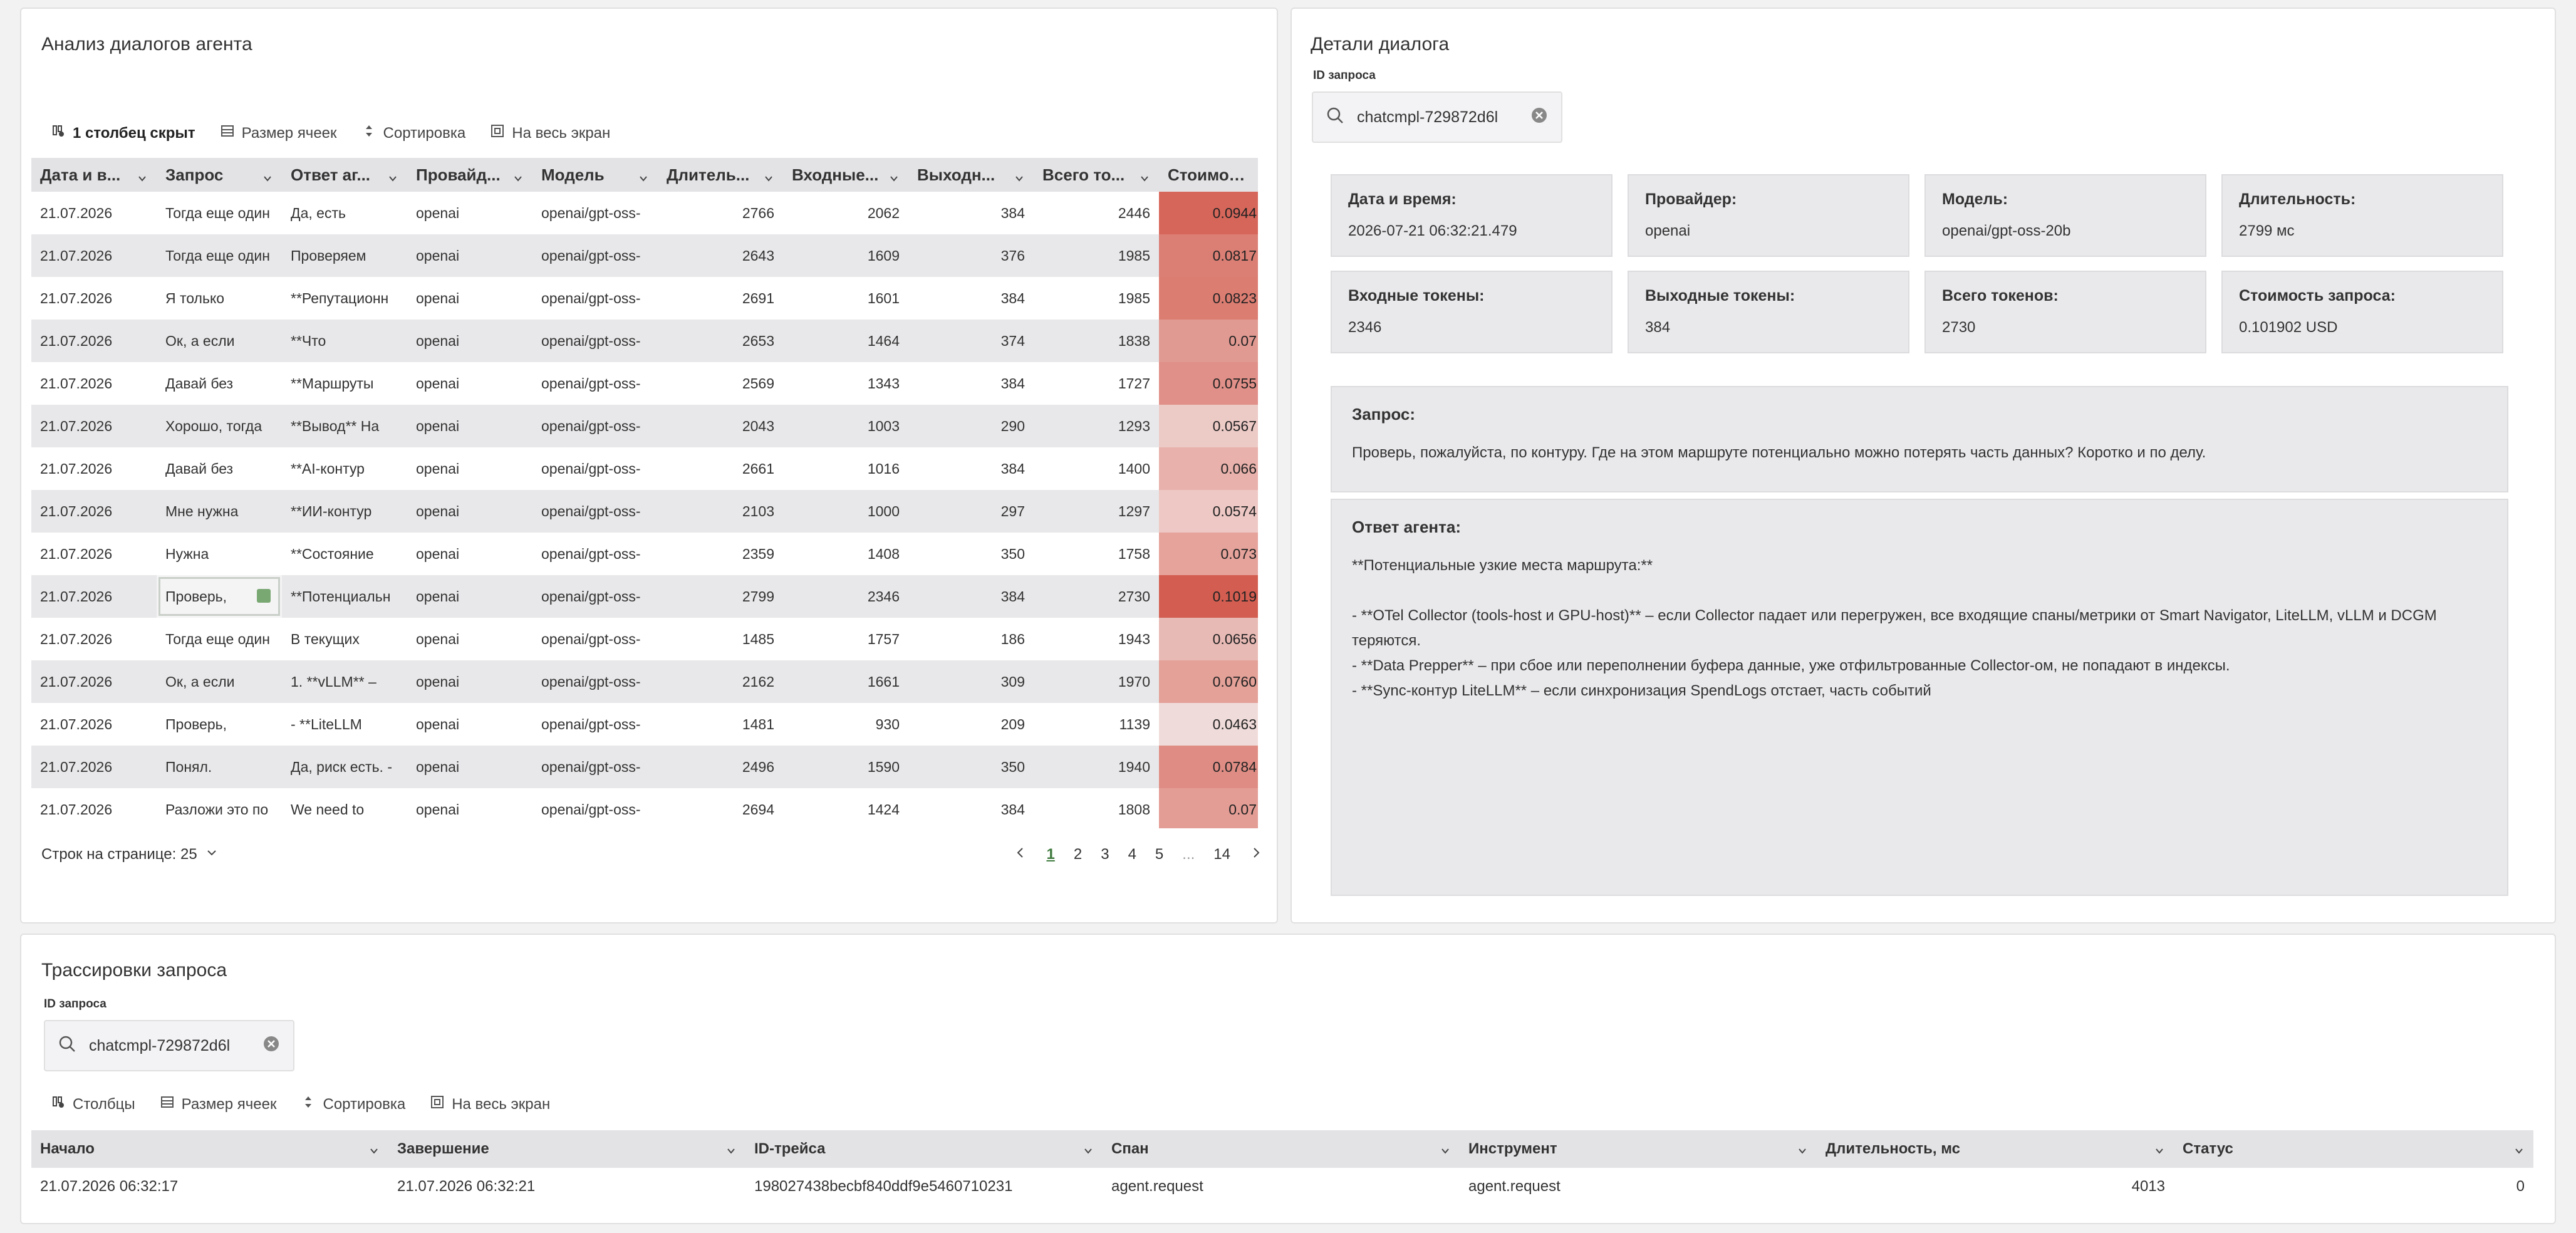 Image resolution: width=2576 pixels, height=1233 pixels. I want to click on table-cell: 1601, so click(845, 298).